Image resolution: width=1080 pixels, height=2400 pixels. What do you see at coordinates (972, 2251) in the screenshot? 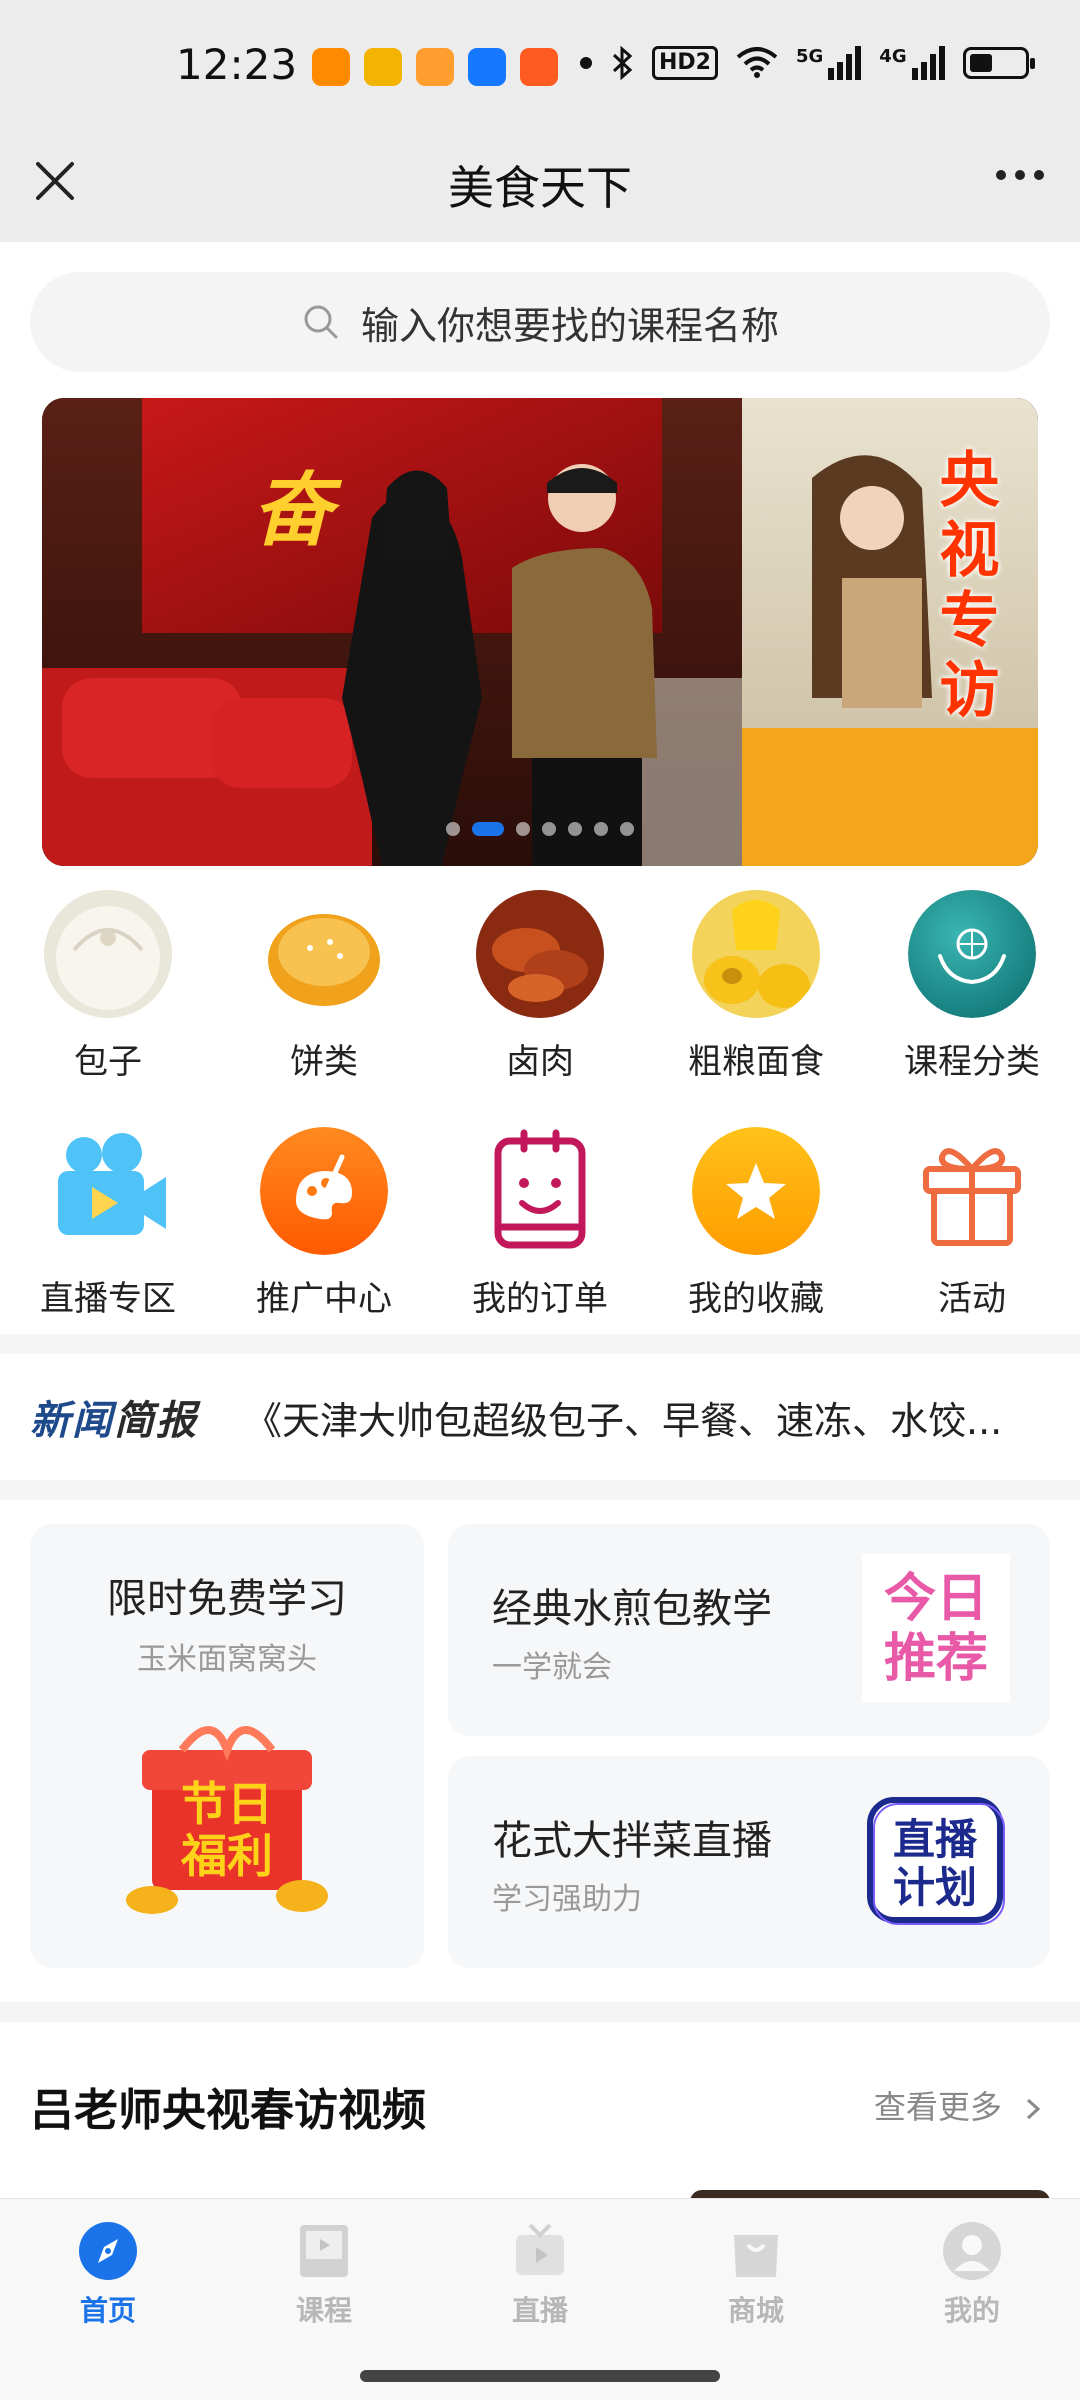
I see `profile-icon` at bounding box center [972, 2251].